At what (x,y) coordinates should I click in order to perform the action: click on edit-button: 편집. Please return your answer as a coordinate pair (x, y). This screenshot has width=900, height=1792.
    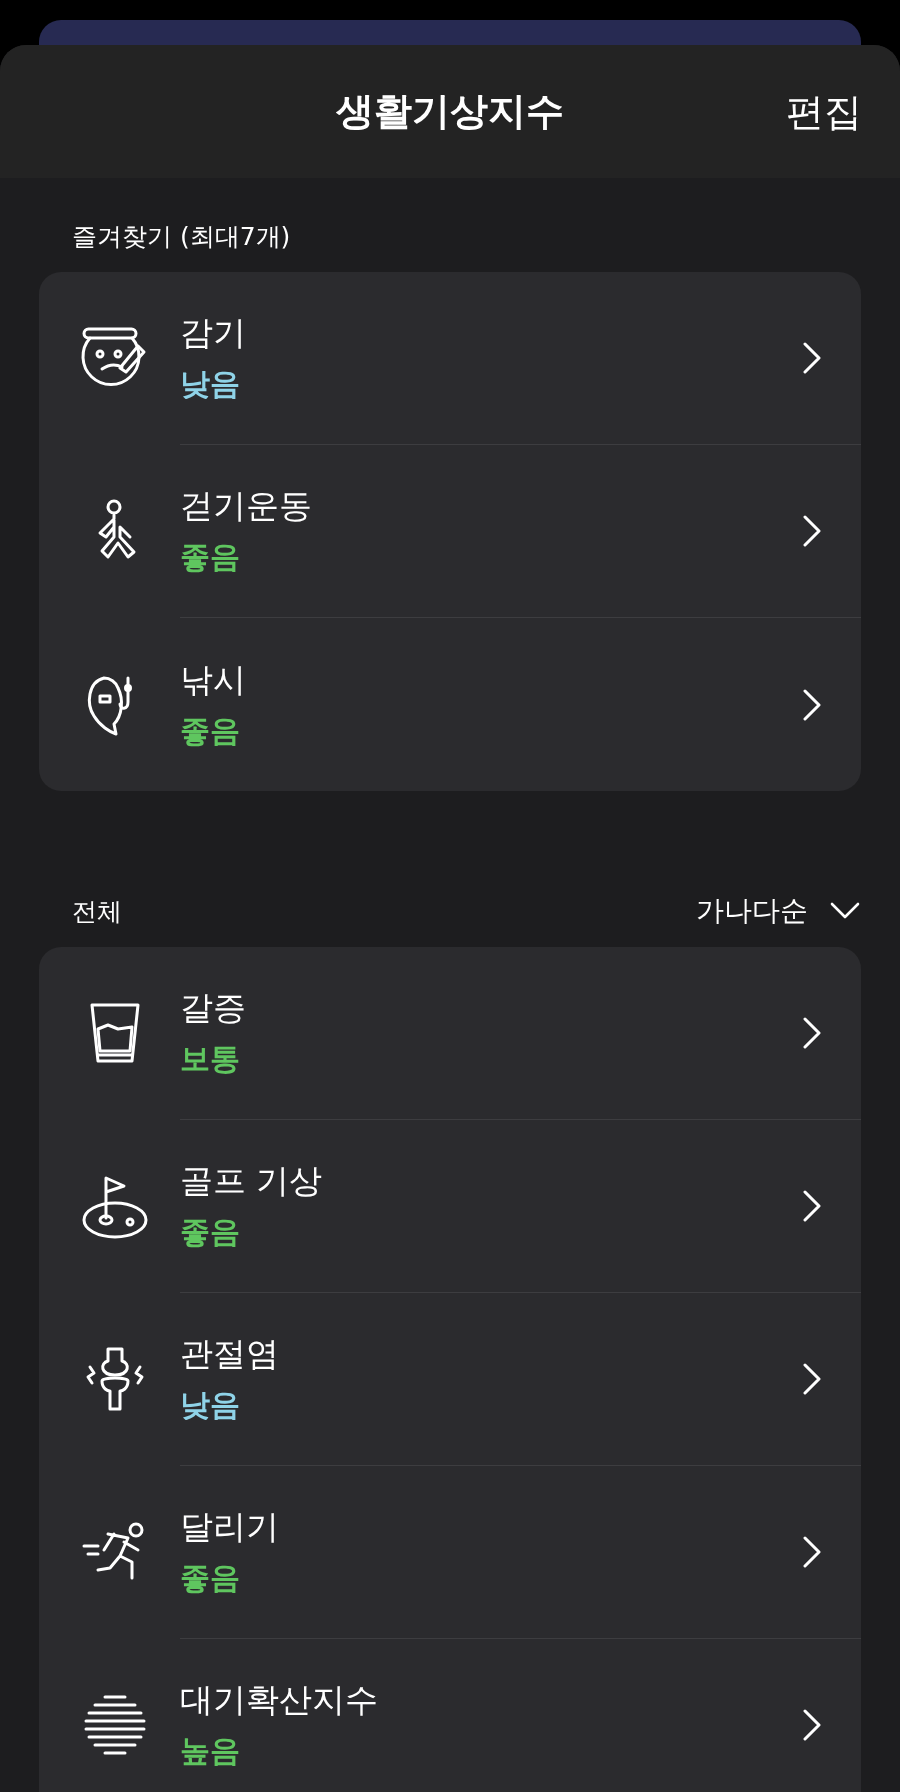
    Looking at the image, I should click on (824, 112).